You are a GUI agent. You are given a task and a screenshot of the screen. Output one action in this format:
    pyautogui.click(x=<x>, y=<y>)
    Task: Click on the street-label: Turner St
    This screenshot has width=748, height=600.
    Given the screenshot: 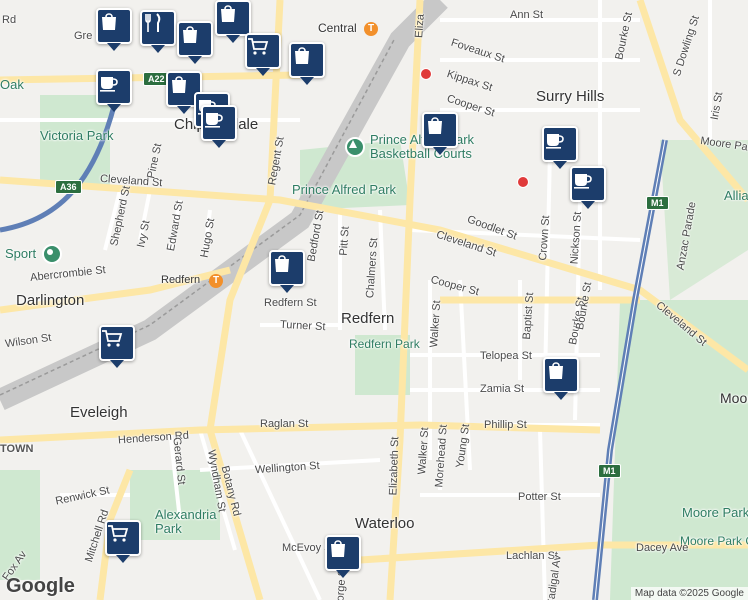 What is the action you would take?
    pyautogui.click(x=302, y=326)
    